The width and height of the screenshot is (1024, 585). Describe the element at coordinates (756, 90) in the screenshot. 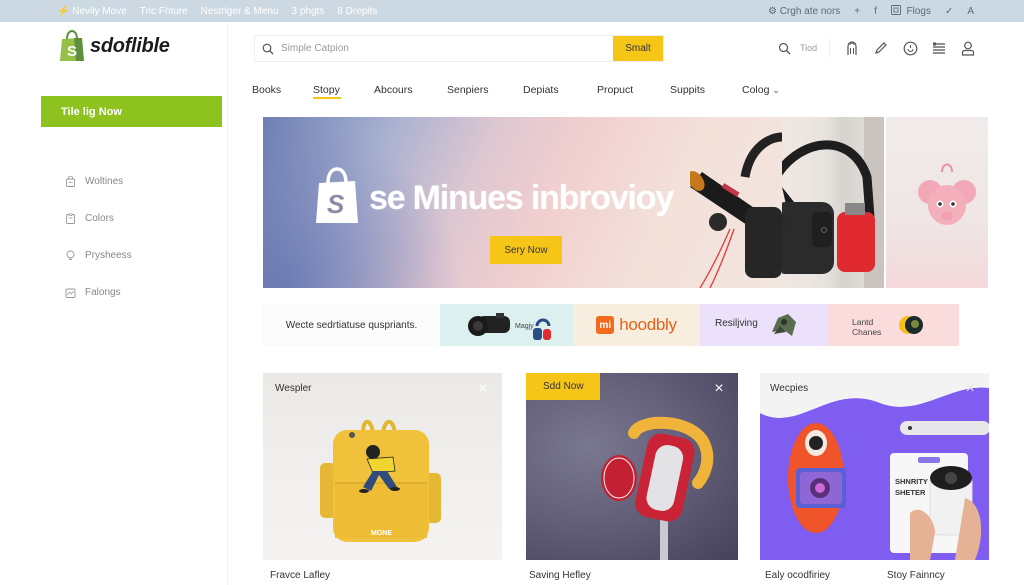

I see `nav-item-label: Colog` at that location.